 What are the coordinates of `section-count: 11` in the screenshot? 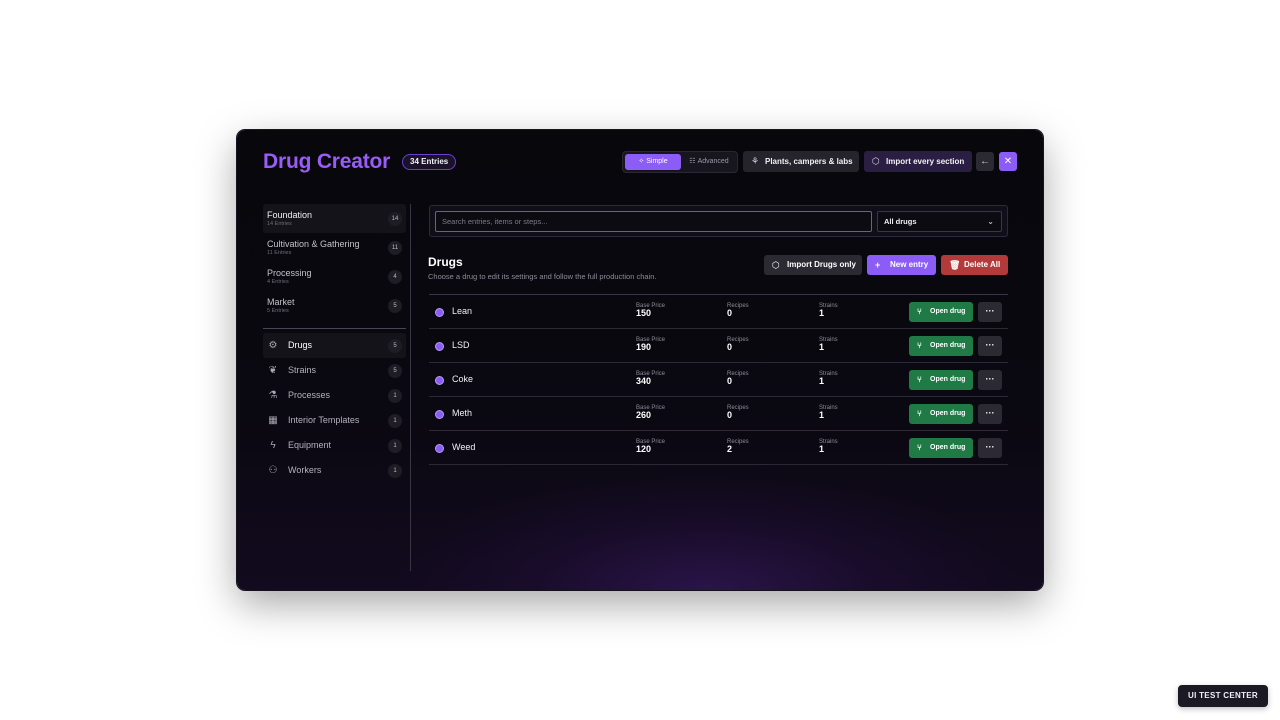 It's located at (395, 248).